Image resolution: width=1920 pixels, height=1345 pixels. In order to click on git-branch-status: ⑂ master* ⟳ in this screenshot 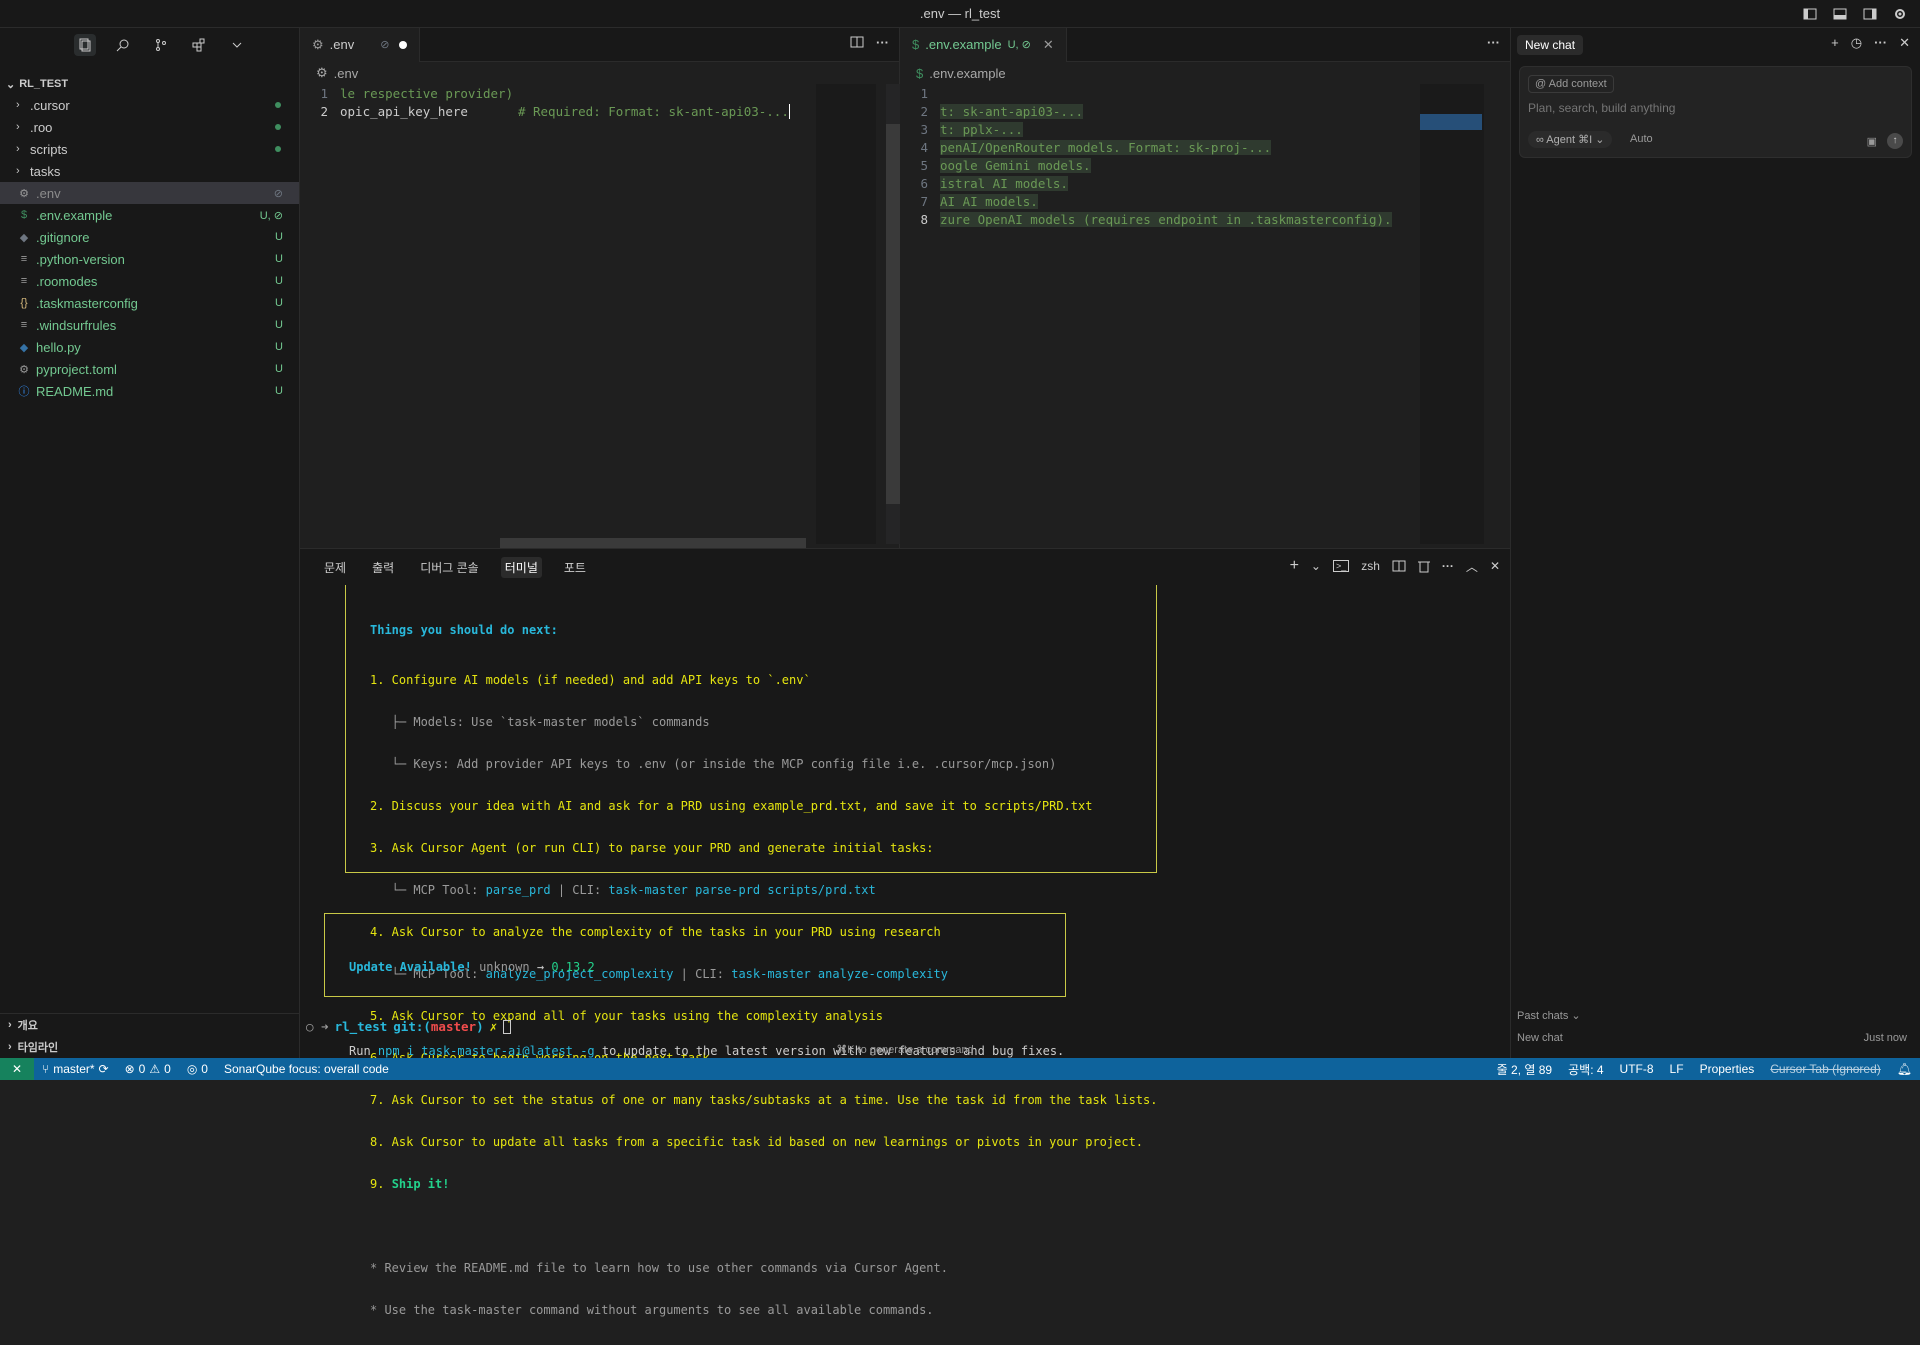, I will do `click(75, 1069)`.